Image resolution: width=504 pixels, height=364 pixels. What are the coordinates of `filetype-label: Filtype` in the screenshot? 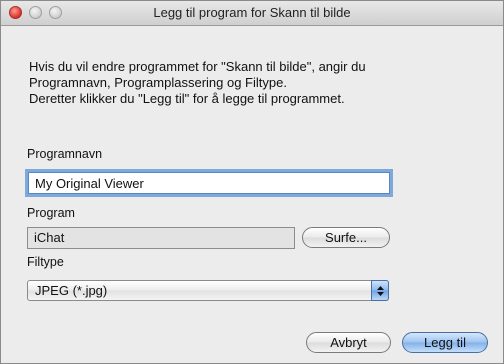 It's located at (45, 262).